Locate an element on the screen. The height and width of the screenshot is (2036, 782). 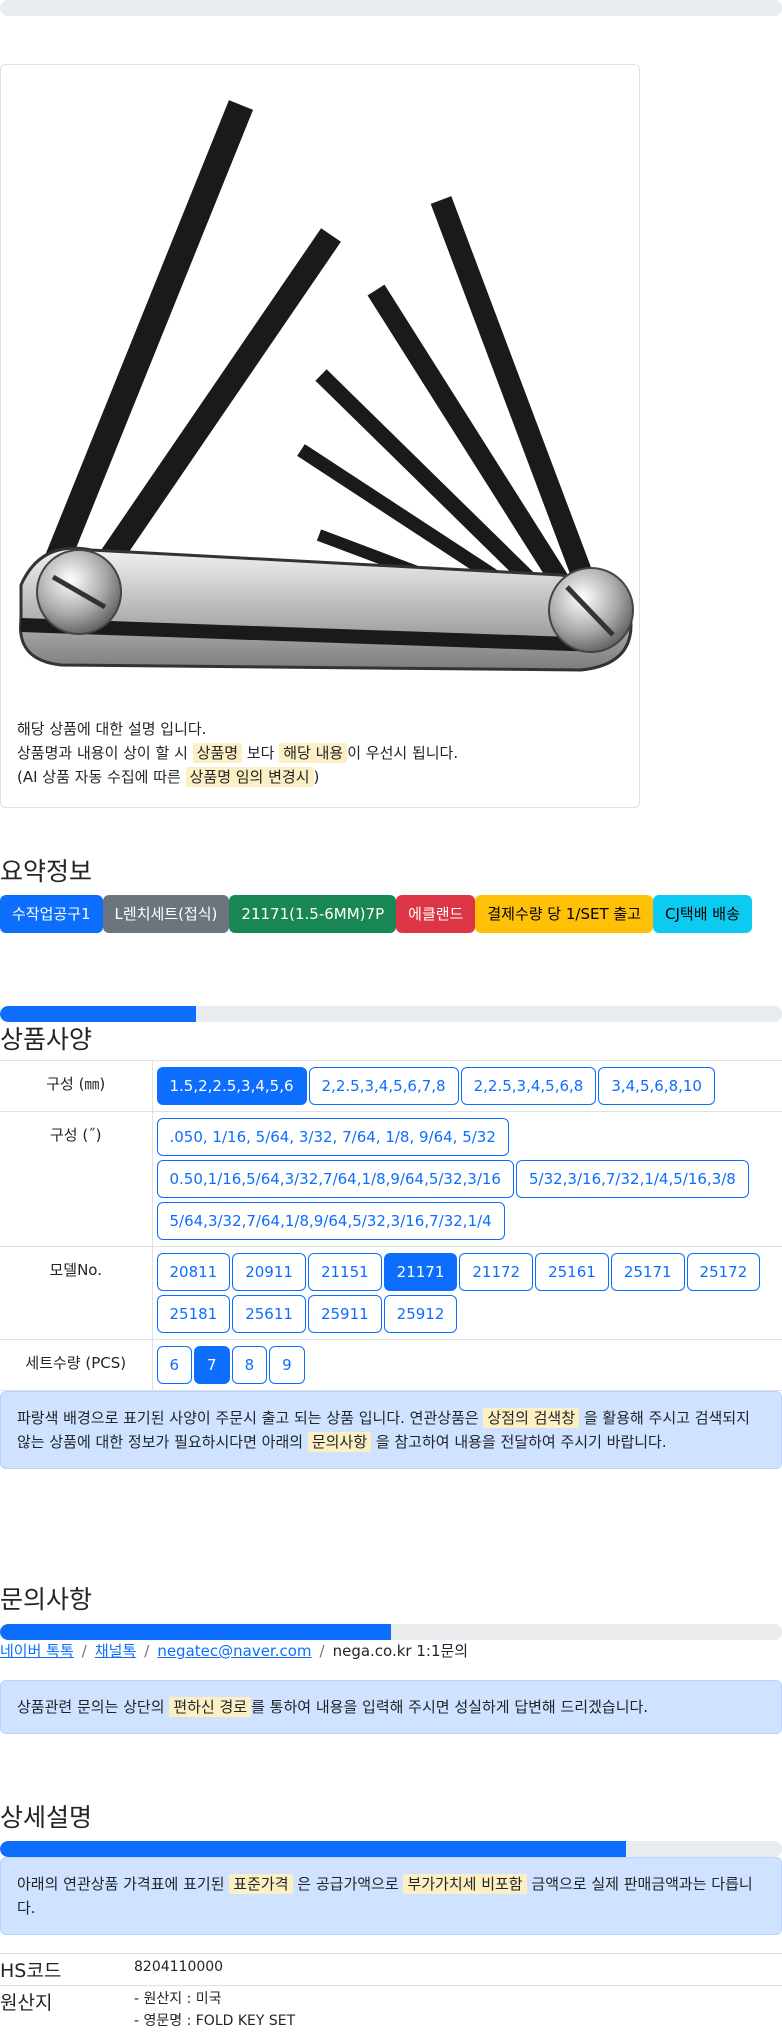
spec-option-button: 21171 is located at coordinates (420, 1272).